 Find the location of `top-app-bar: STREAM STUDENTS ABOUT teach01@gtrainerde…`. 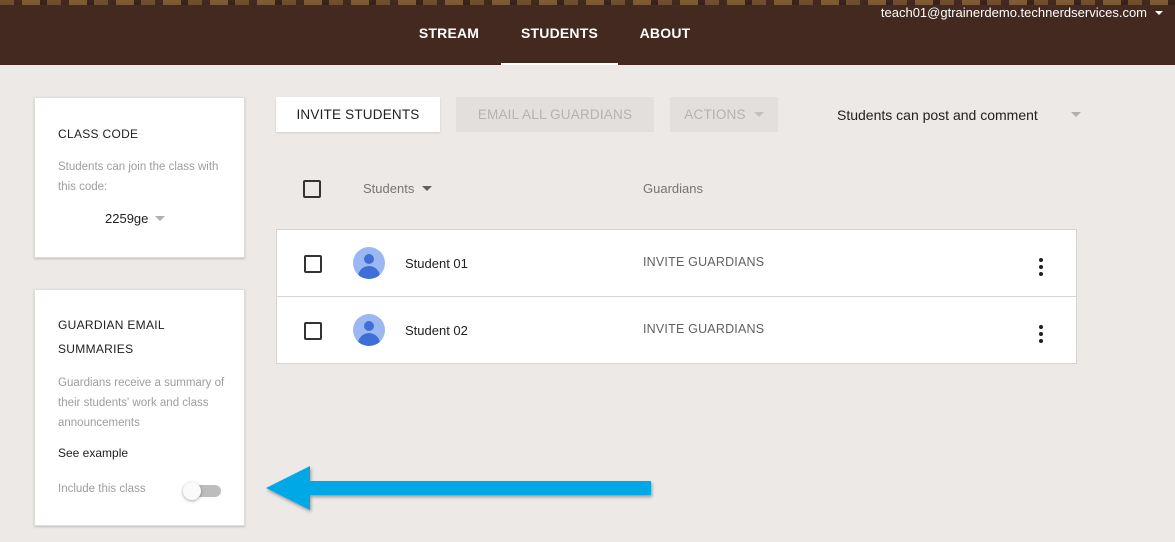

top-app-bar: STREAM STUDENTS ABOUT teach01@gtrainerde… is located at coordinates (587, 32).